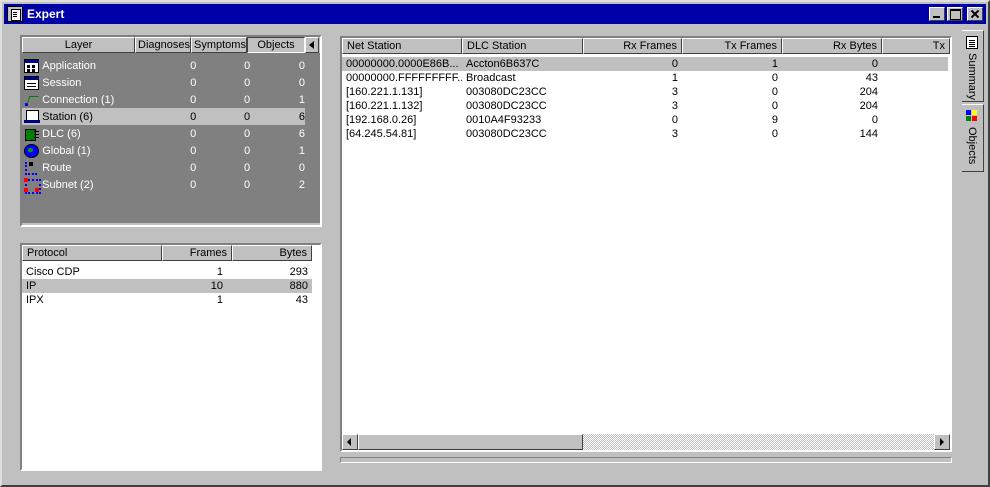 The height and width of the screenshot is (487, 990). Describe the element at coordinates (645, 106) in the screenshot. I see `station-row: [160.221.1.132] 003080DC23CC 3 0 204` at that location.